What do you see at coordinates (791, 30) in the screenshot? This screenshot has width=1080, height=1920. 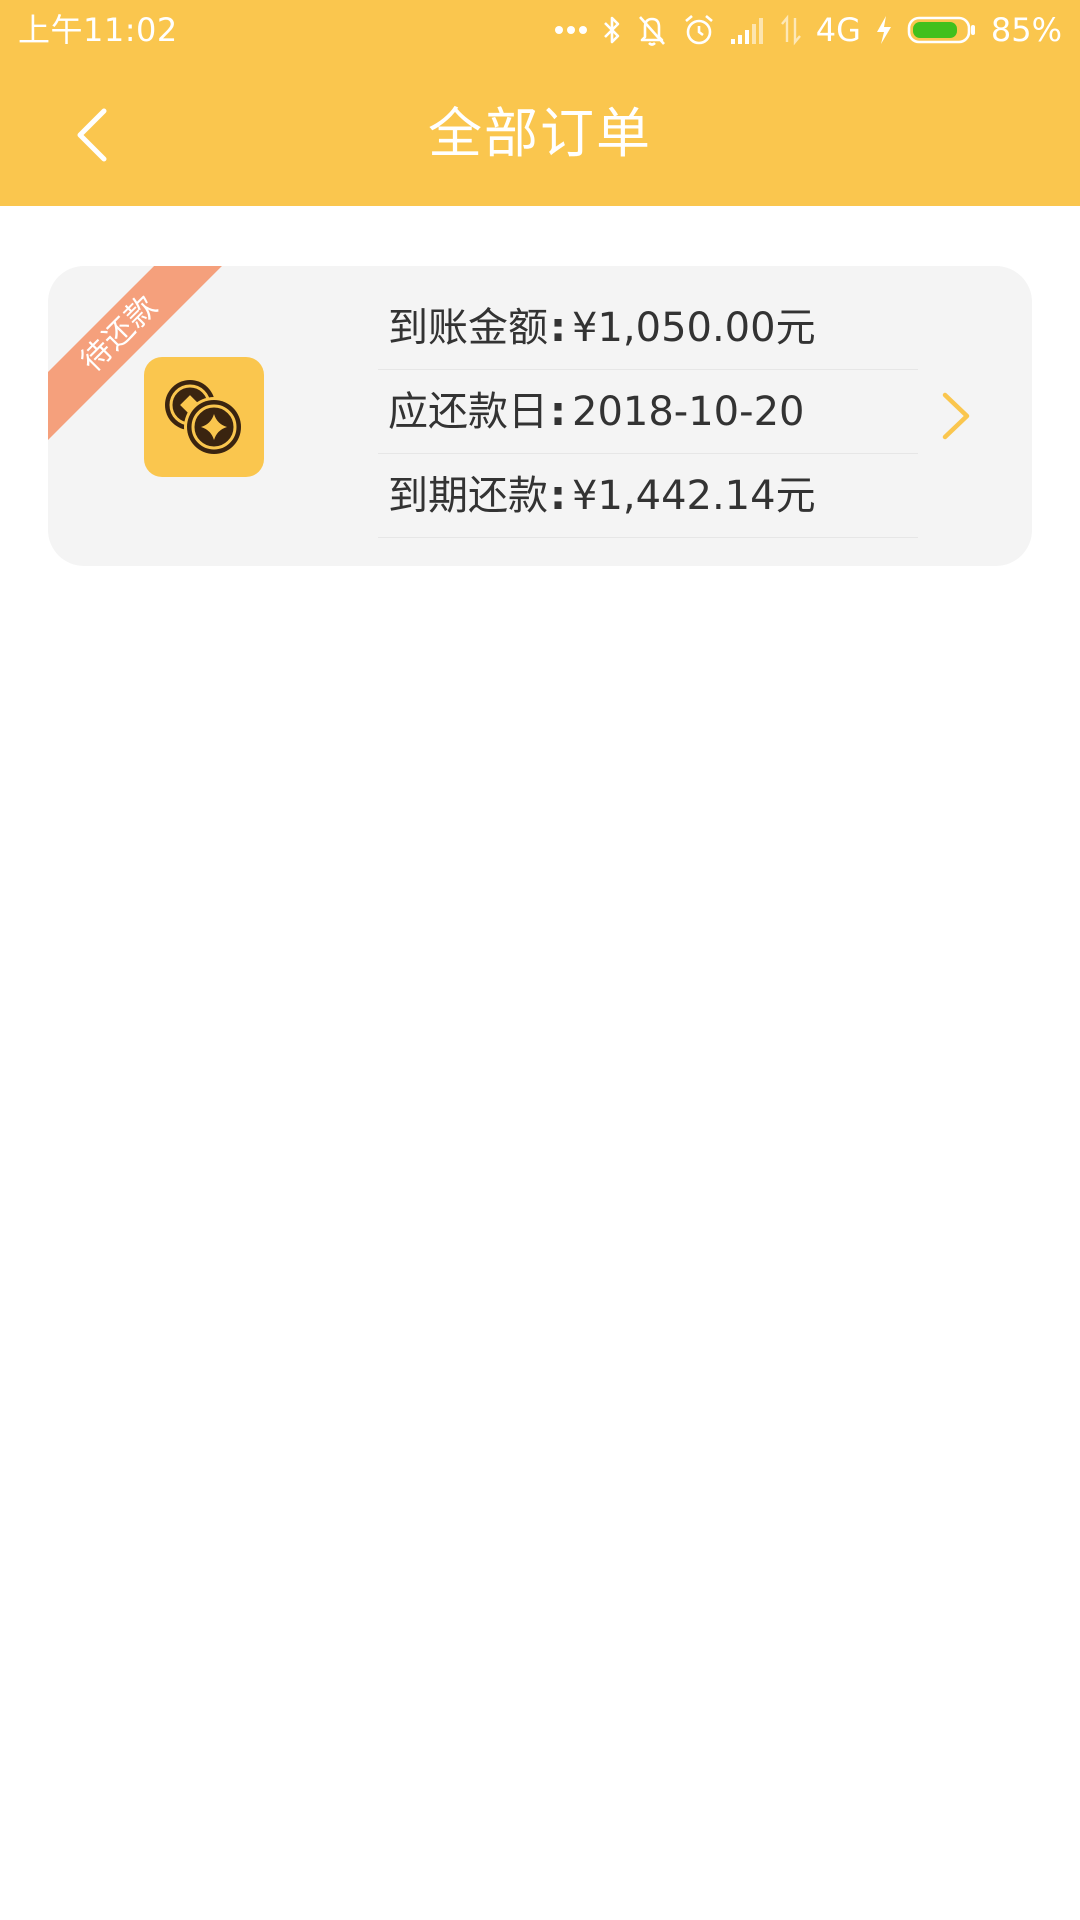 I see `data-arrows-icon` at bounding box center [791, 30].